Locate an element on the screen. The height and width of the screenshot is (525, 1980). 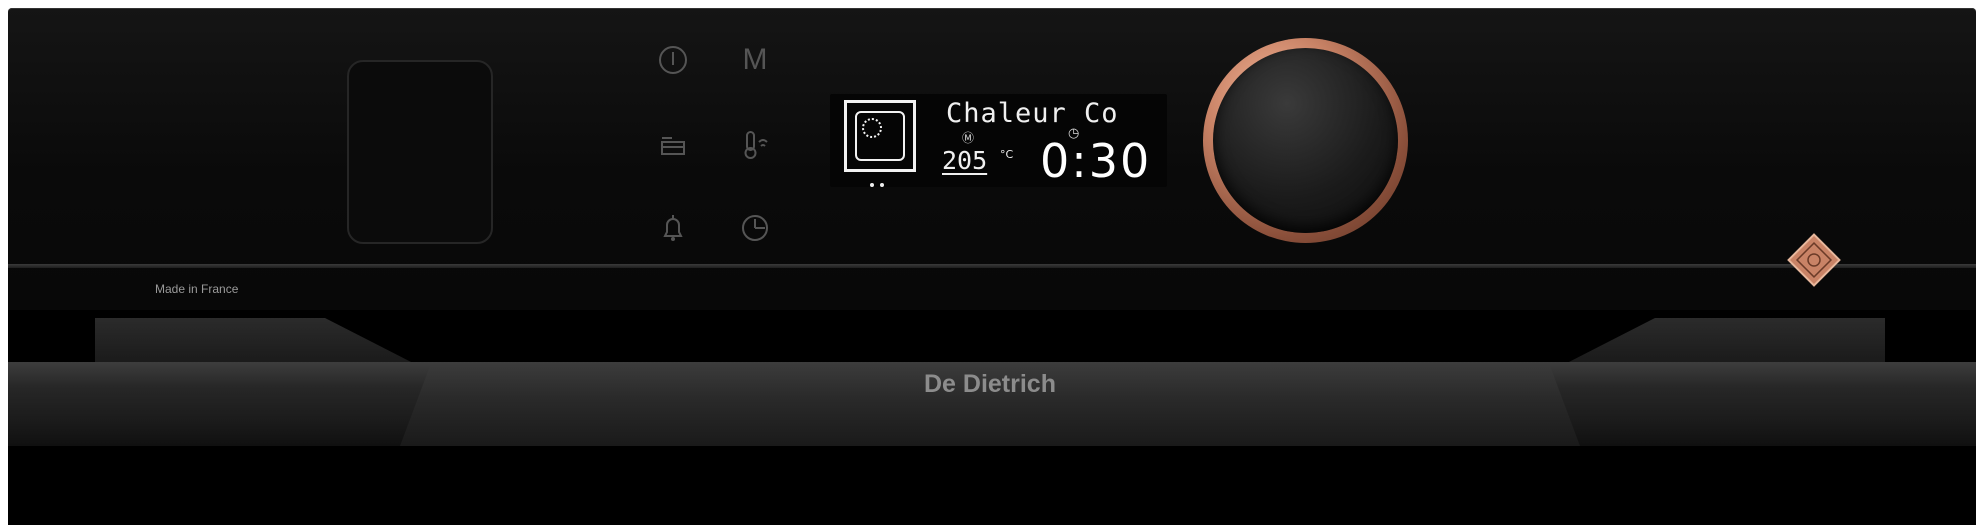
temperature-unit: °C is located at coordinates (1007, 154).